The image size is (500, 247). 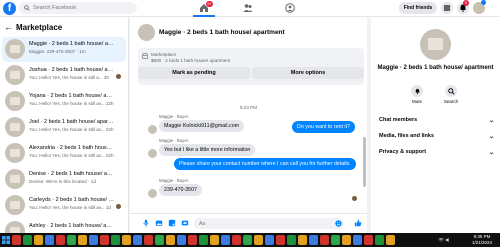 What do you see at coordinates (482, 240) in the screenshot?
I see `taskbar-clock: 9:35 PM 1/21/2024` at bounding box center [482, 240].